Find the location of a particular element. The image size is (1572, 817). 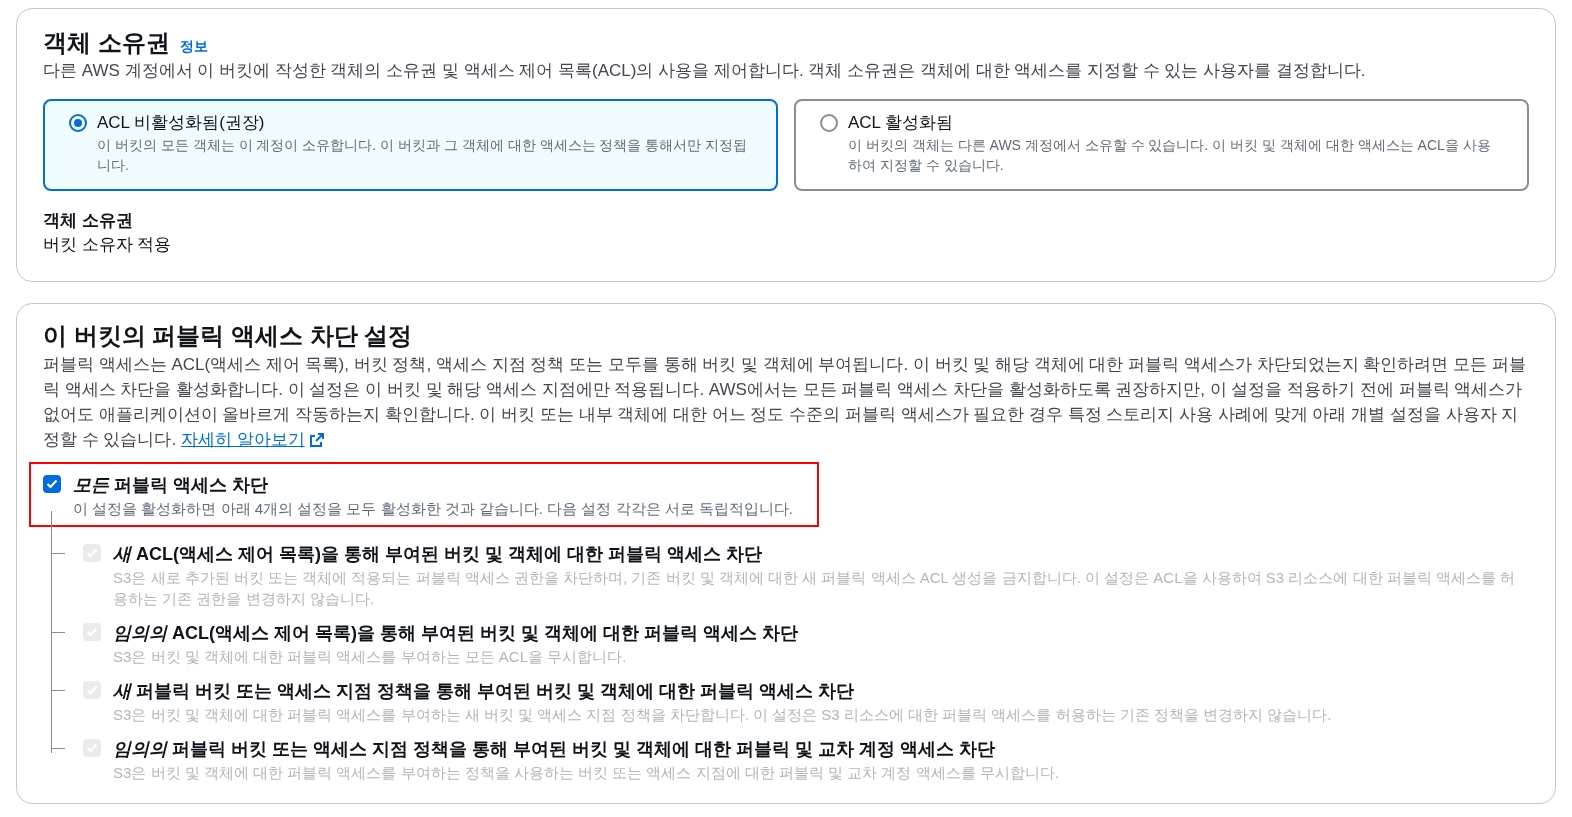

field-value: 버킷 소유자 적용 is located at coordinates (108, 245).